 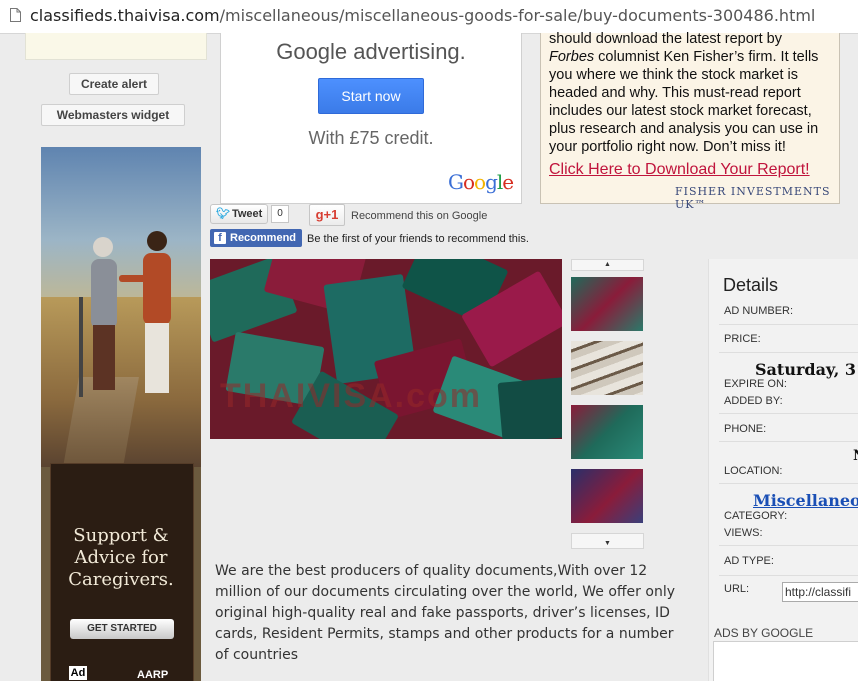 I want to click on thumbnail-down-button: ▼, so click(x=607, y=541).